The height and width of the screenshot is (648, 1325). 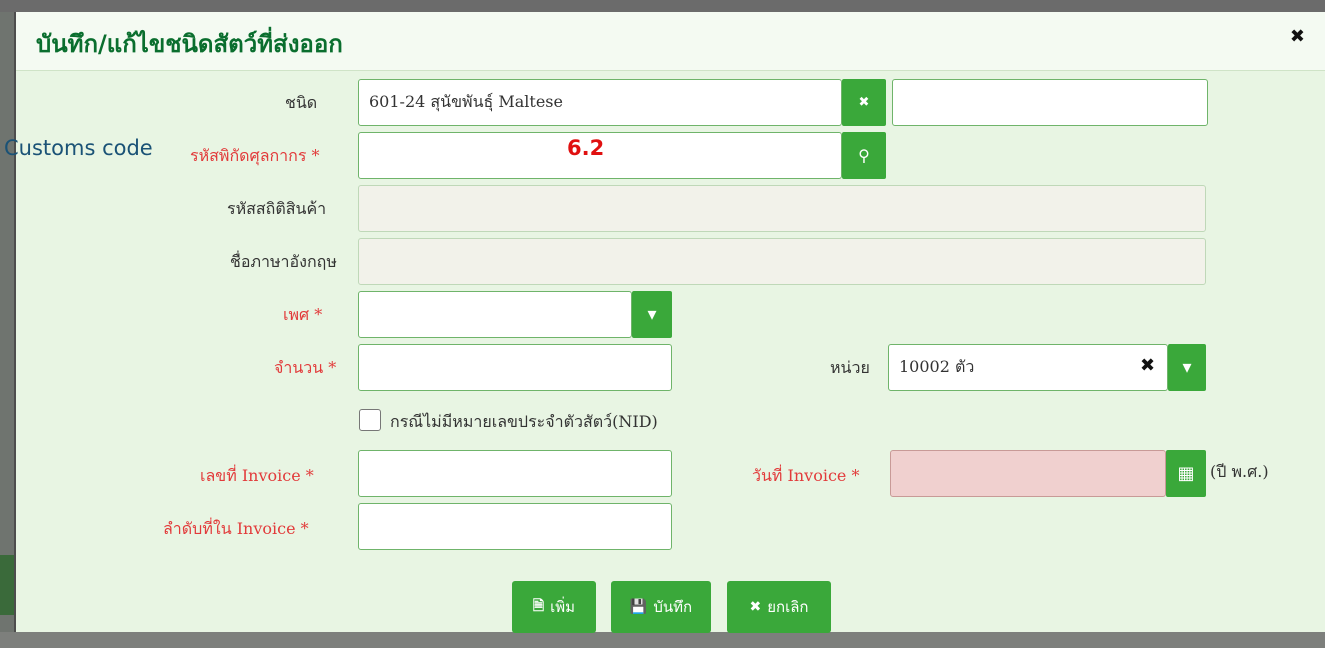 I want to click on invoice-seq-field, so click(x=515, y=526).